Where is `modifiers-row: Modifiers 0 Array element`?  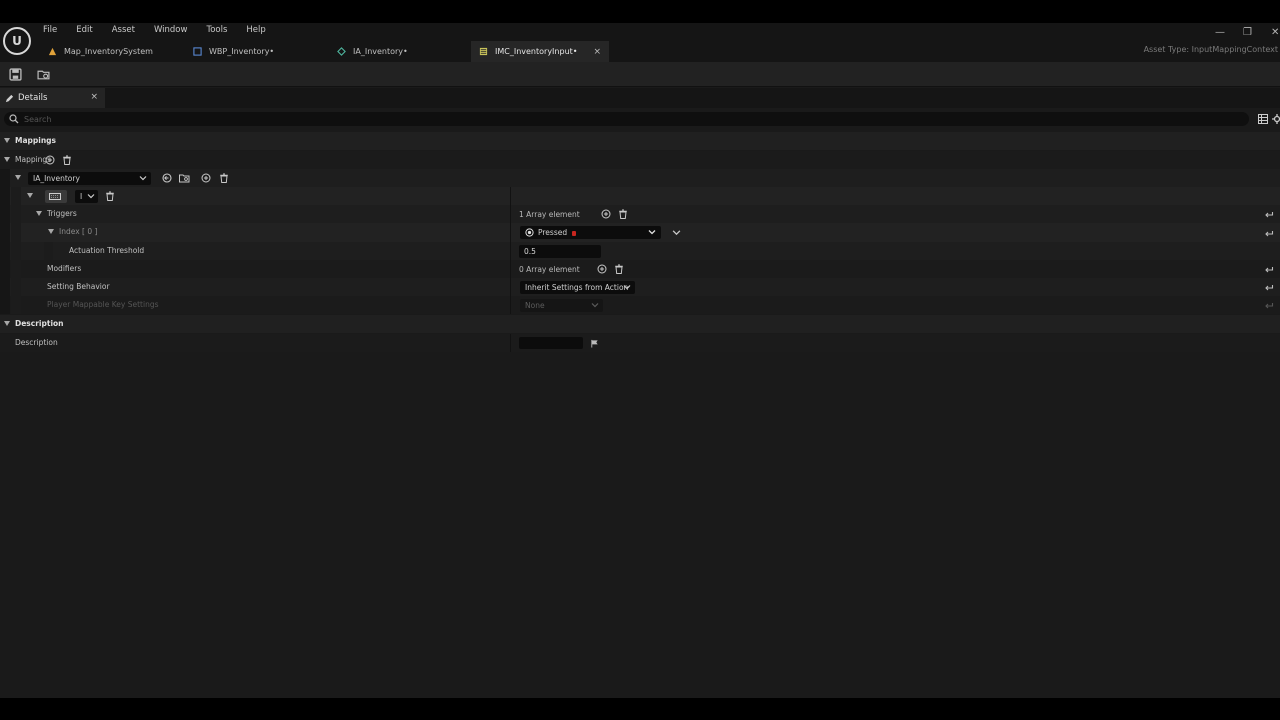
modifiers-row: Modifiers 0 Array element is located at coordinates (640, 269).